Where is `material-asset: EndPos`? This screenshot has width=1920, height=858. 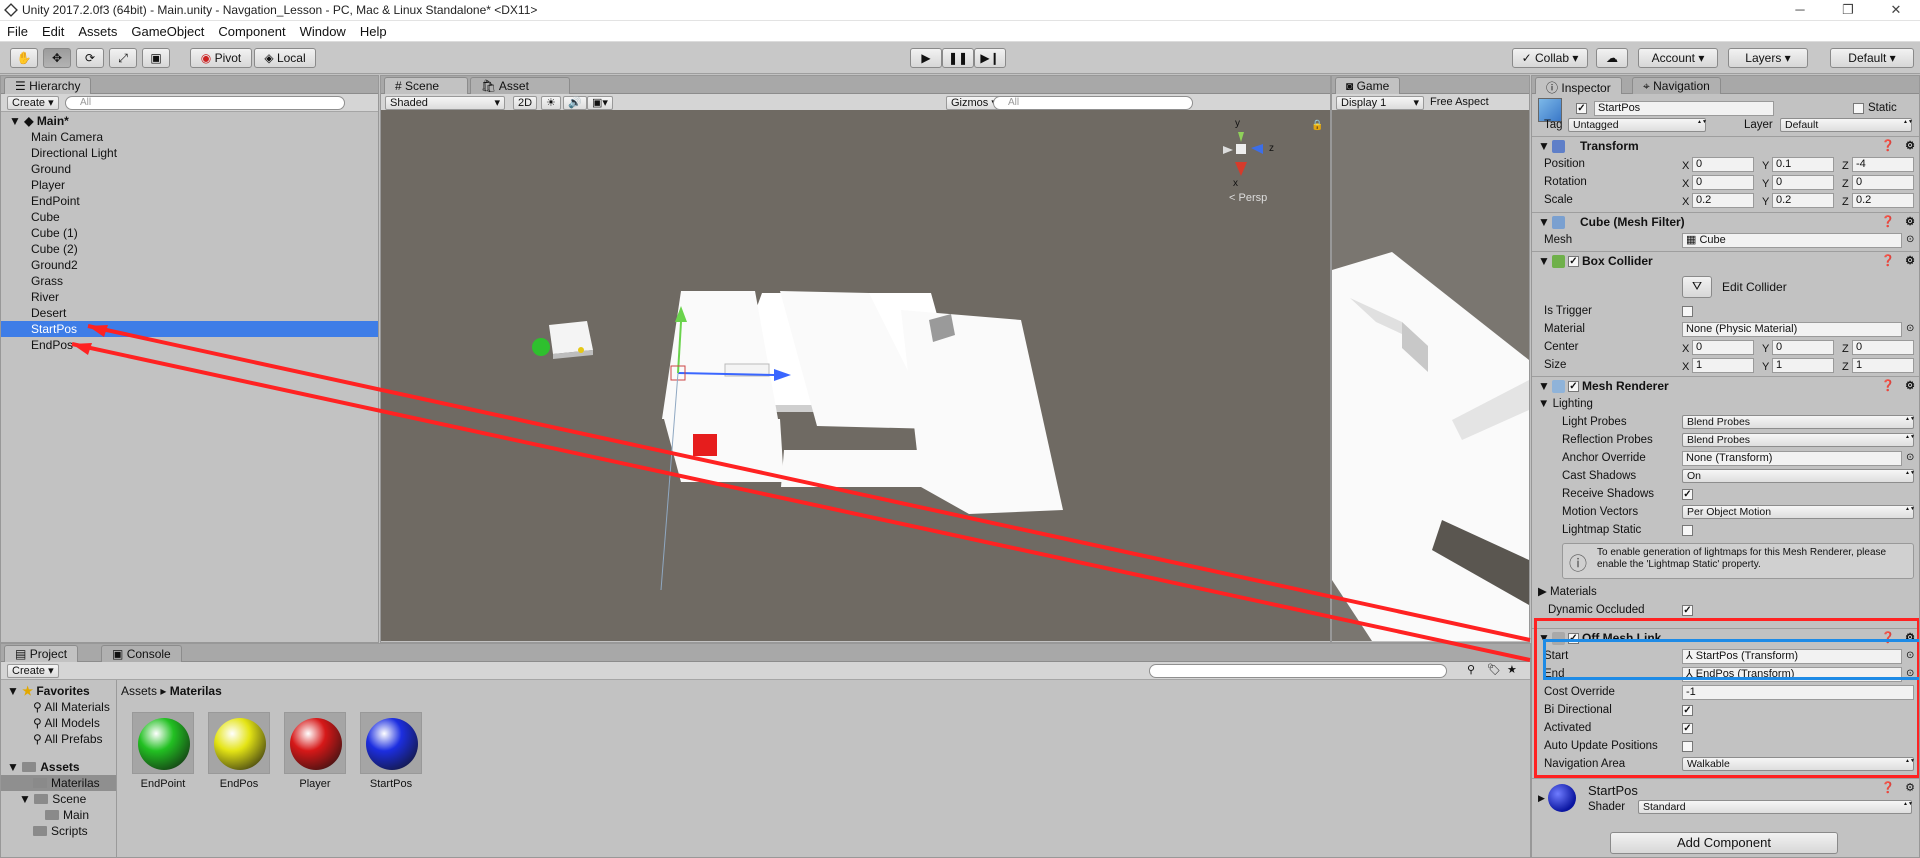
material-asset: EndPos is located at coordinates (239, 751).